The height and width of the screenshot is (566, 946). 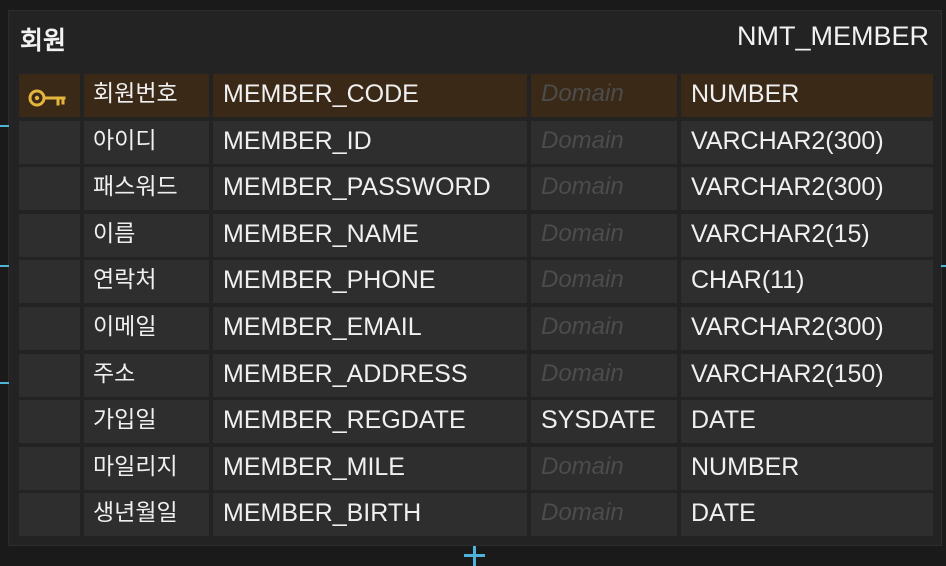 What do you see at coordinates (146, 282) in the screenshot?
I see `column-logical-name: 연락처` at bounding box center [146, 282].